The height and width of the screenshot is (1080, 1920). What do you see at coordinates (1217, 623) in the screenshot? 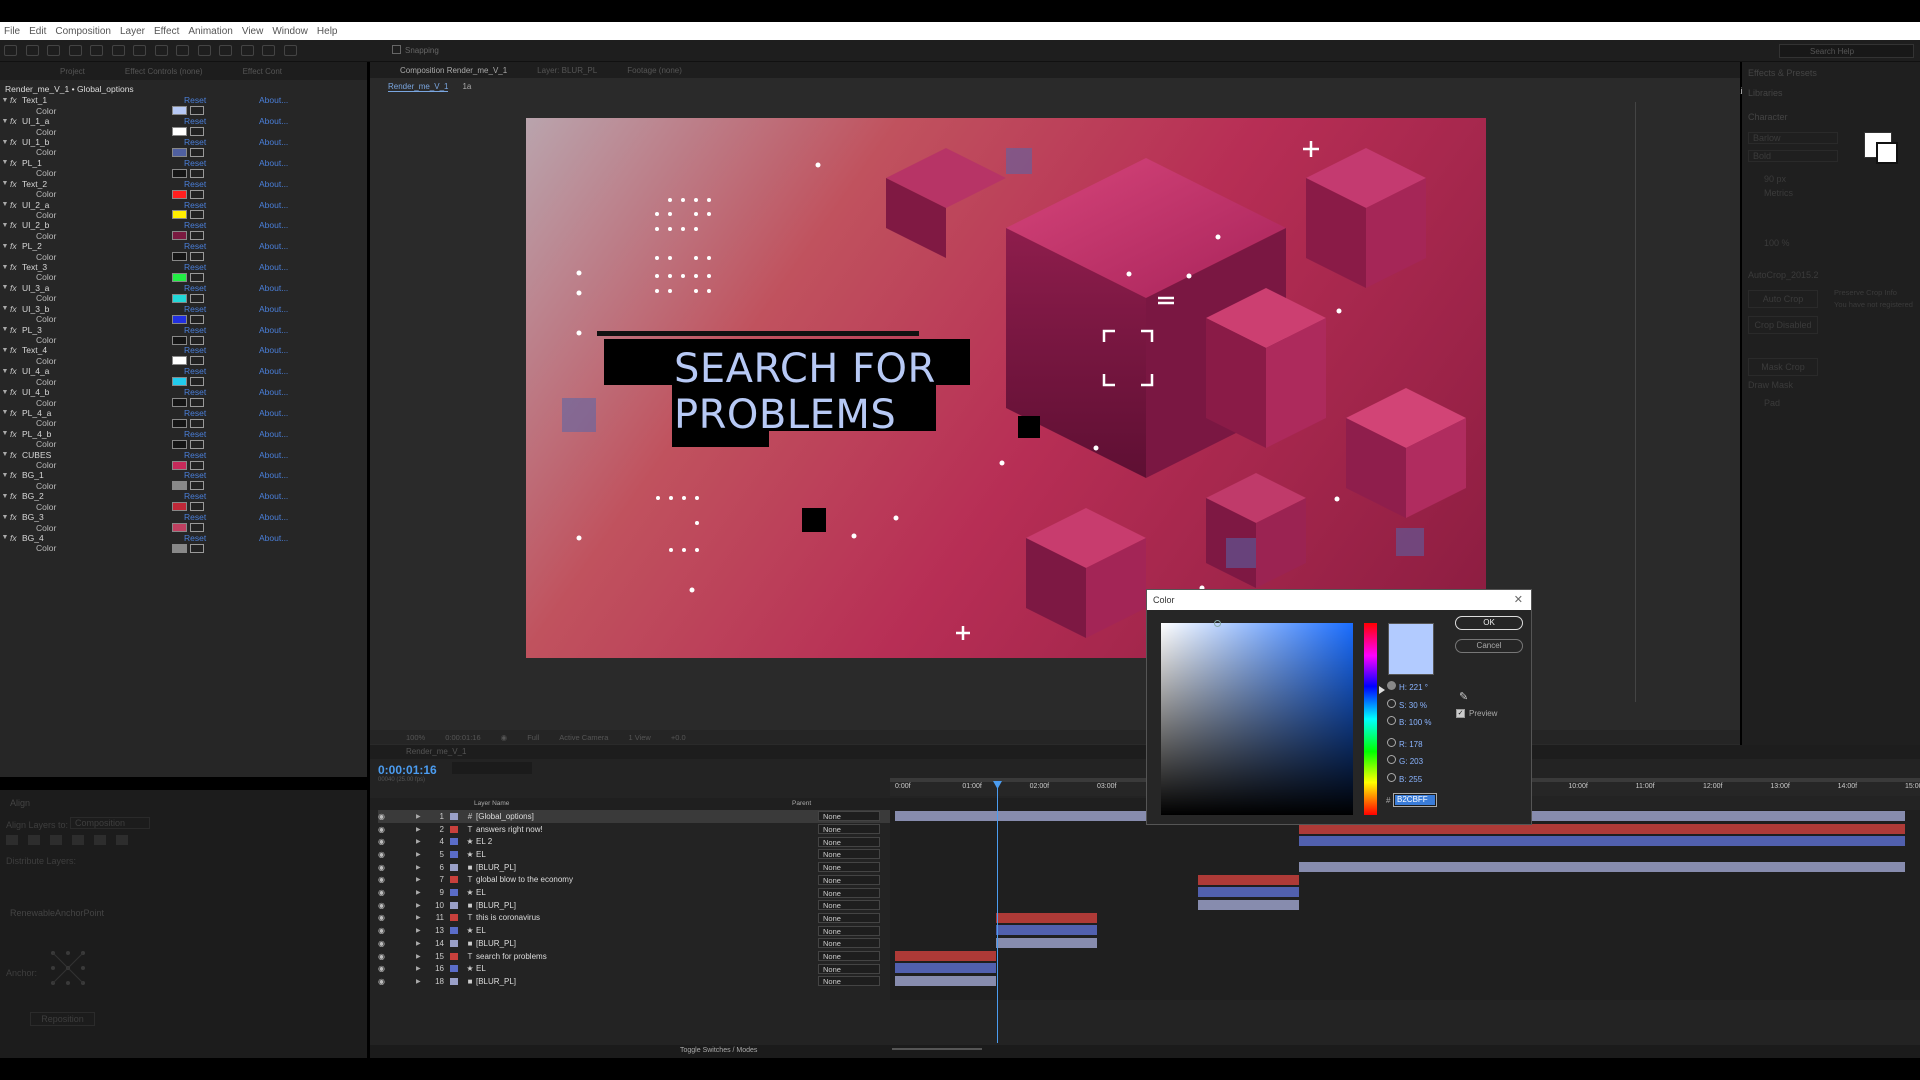
I see `color-field-cursor` at bounding box center [1217, 623].